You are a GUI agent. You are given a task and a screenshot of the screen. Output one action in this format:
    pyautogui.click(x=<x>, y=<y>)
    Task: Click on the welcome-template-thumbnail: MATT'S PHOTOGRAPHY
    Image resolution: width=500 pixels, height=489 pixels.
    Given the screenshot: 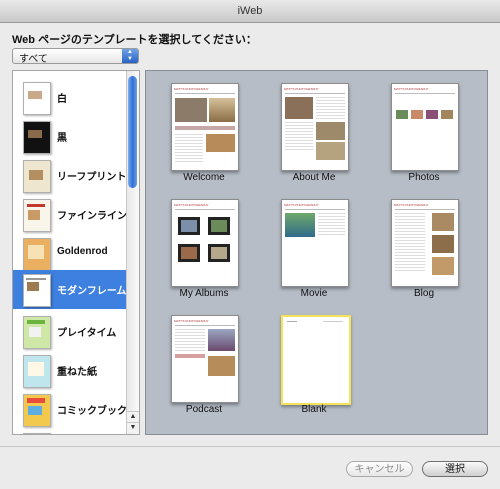 What is the action you would take?
    pyautogui.click(x=205, y=127)
    